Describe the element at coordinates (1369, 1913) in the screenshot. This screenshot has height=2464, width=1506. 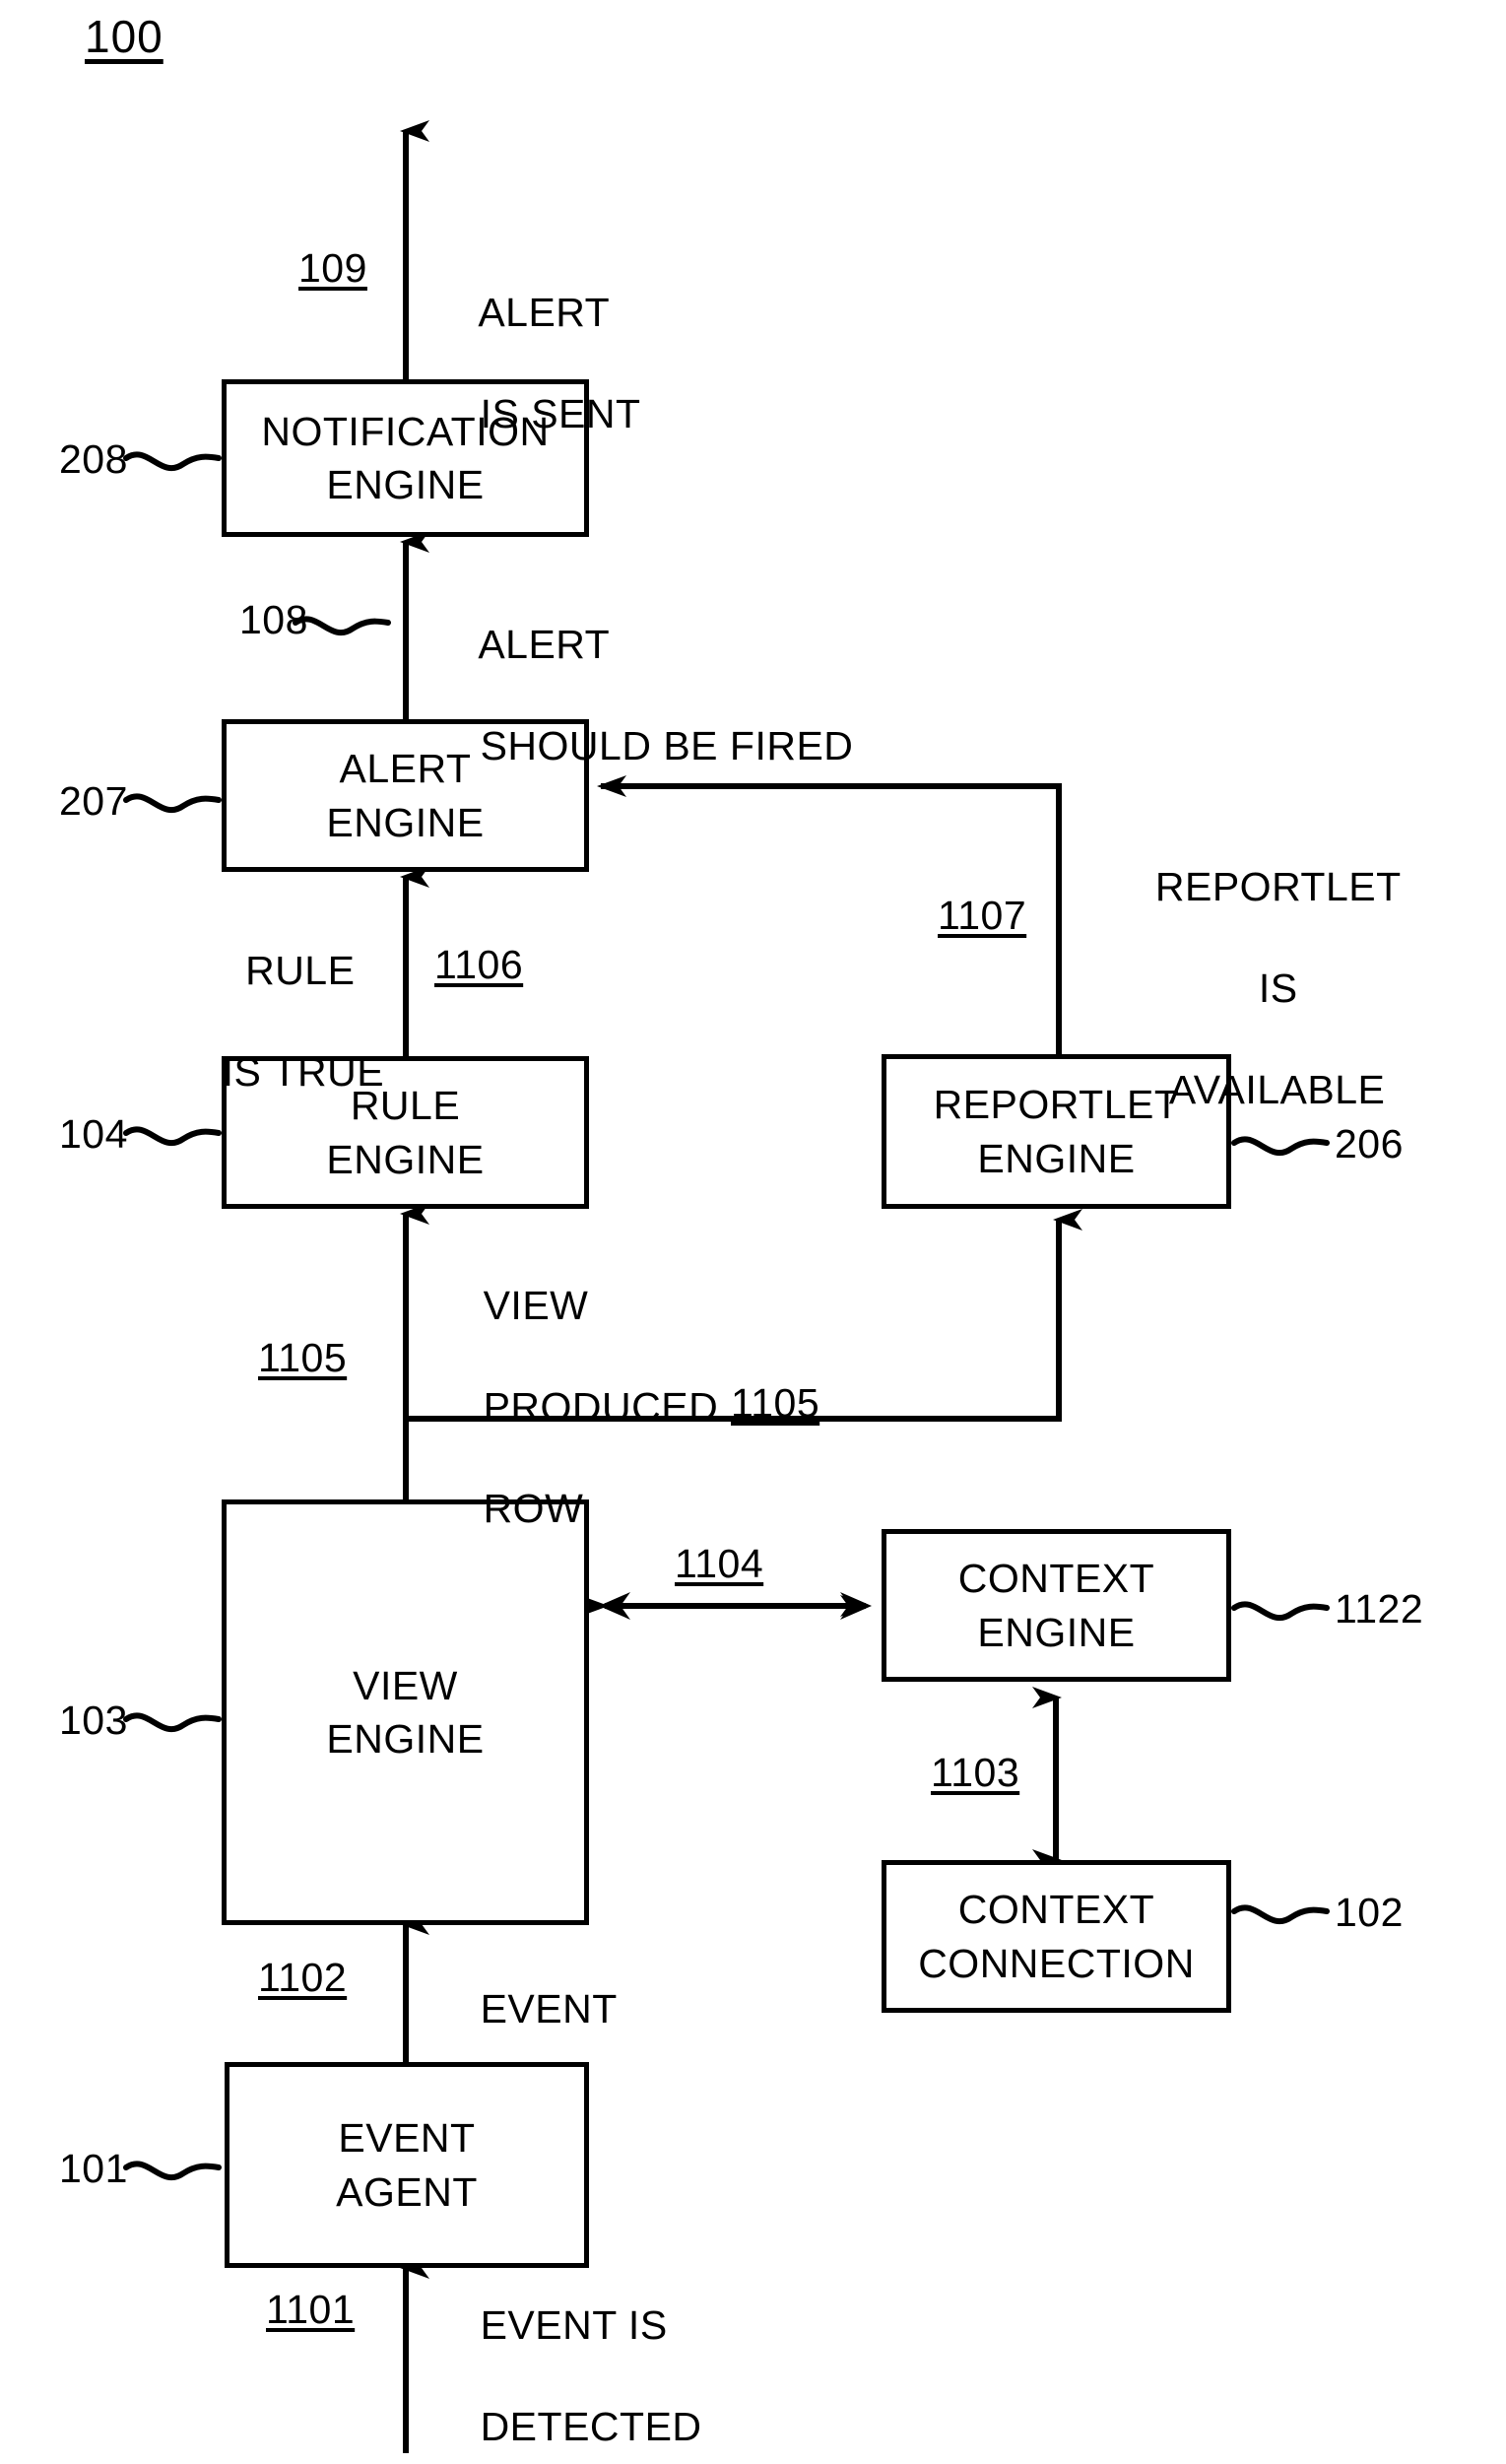
I see `ref-102: 102` at that location.